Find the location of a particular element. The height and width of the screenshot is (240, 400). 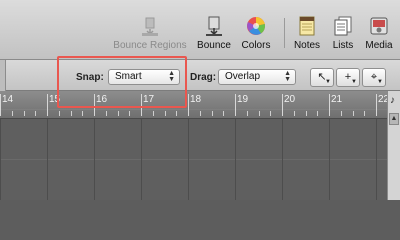

bounce-icon is located at coordinates (214, 26).